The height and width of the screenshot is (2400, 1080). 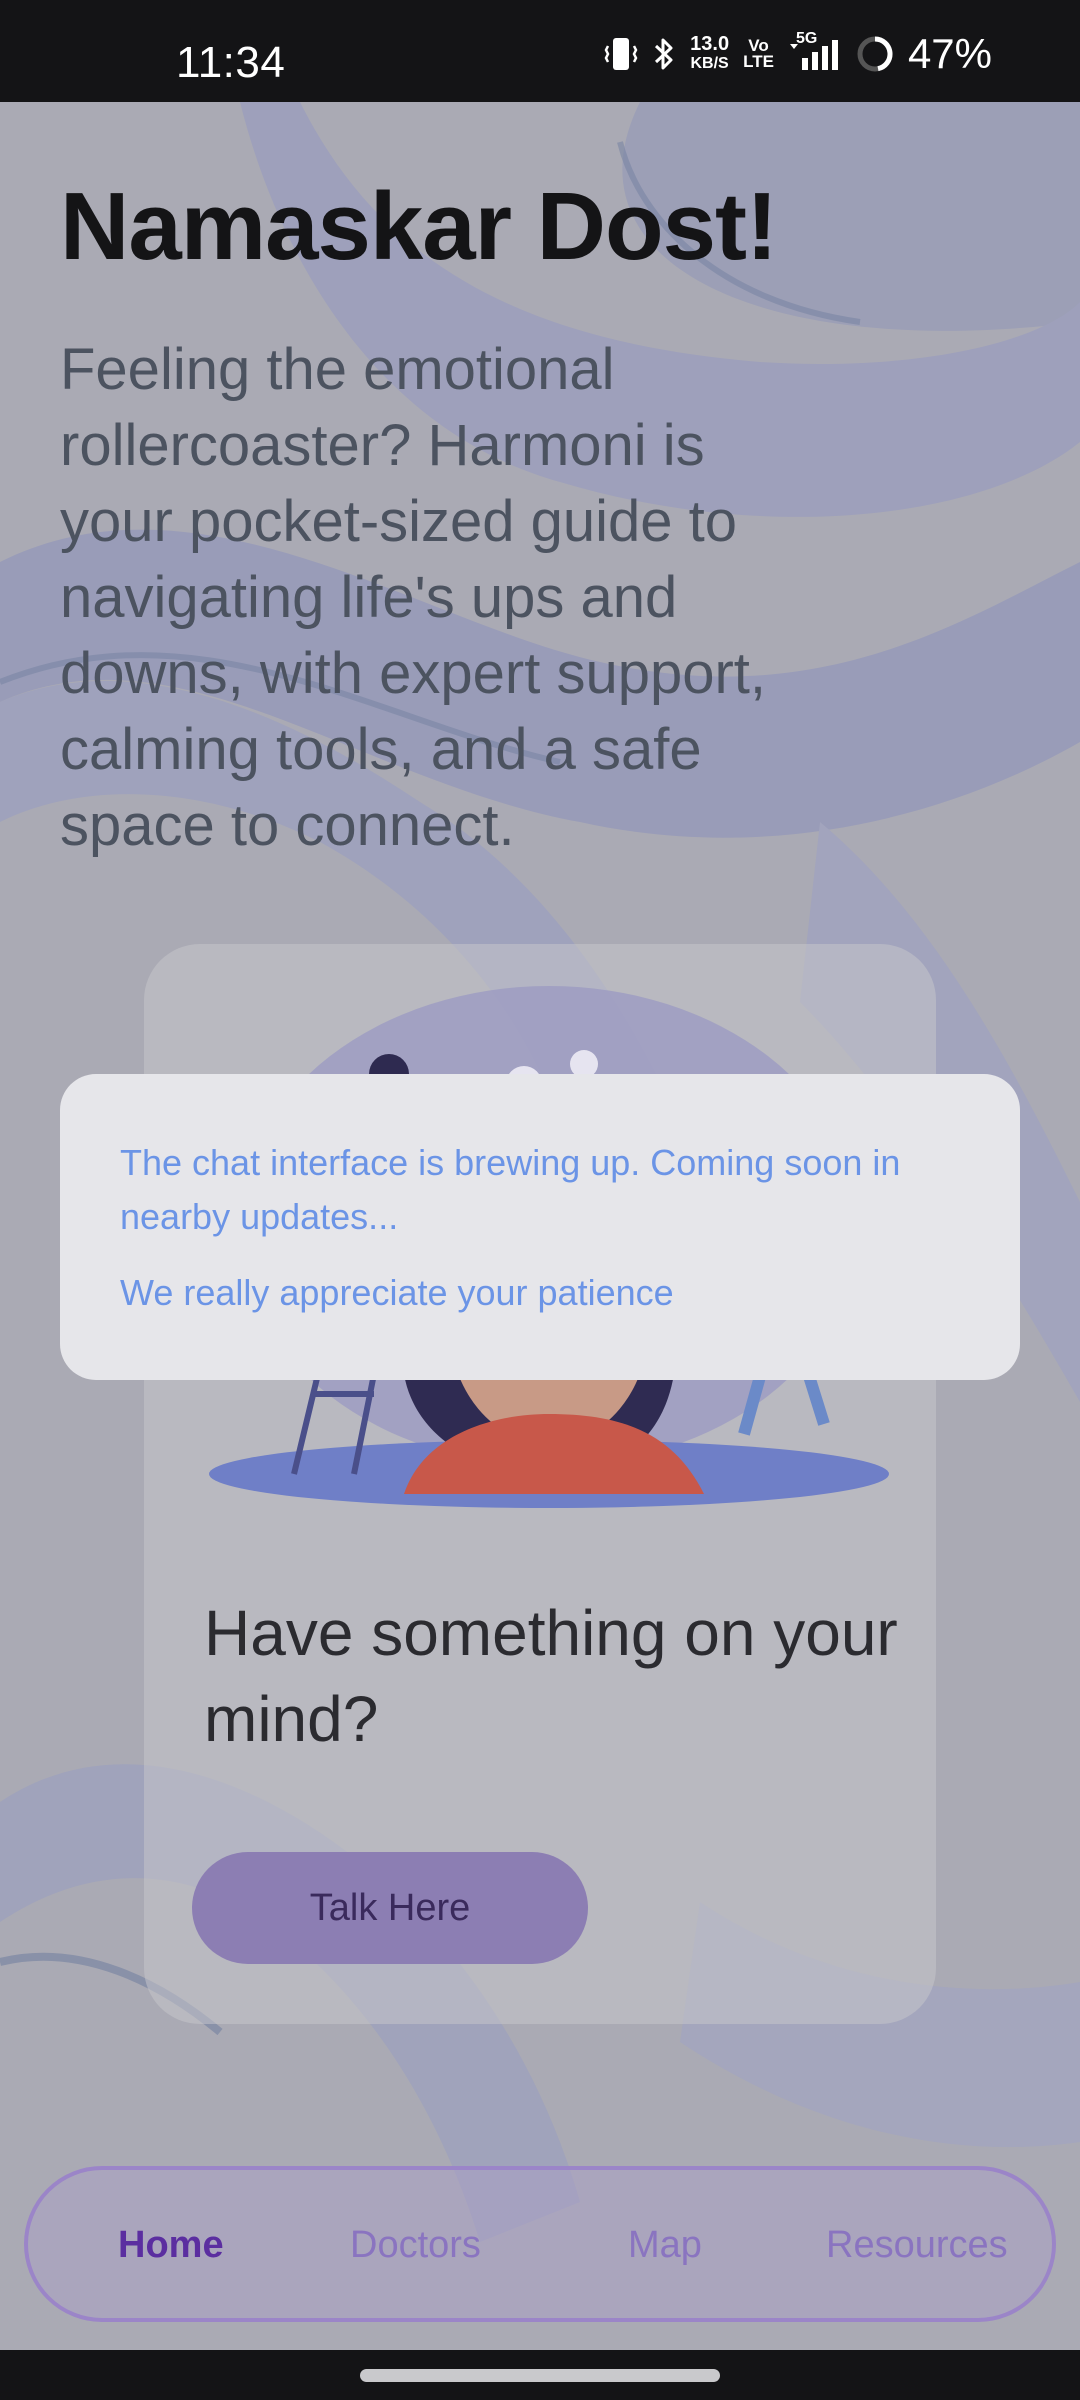 I want to click on dialog-thanks: We really appreciate your patience, so click(x=397, y=1292).